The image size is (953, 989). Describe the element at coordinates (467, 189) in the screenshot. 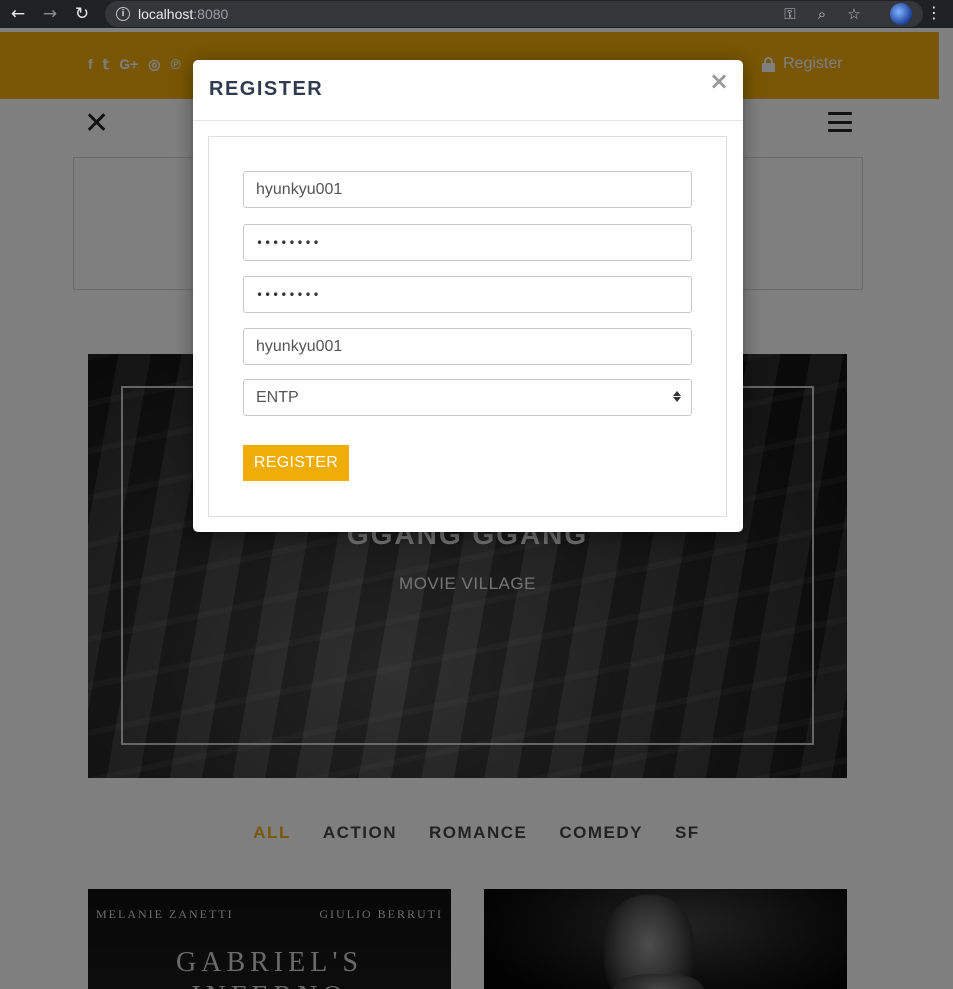

I see `username-field: hyunkyu001` at that location.